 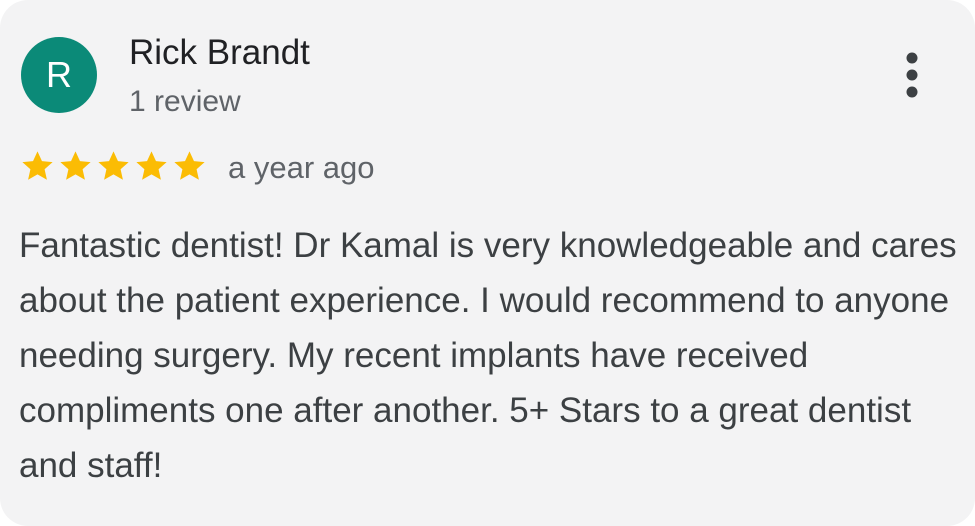 I want to click on review-date: a year ago, so click(x=301, y=167).